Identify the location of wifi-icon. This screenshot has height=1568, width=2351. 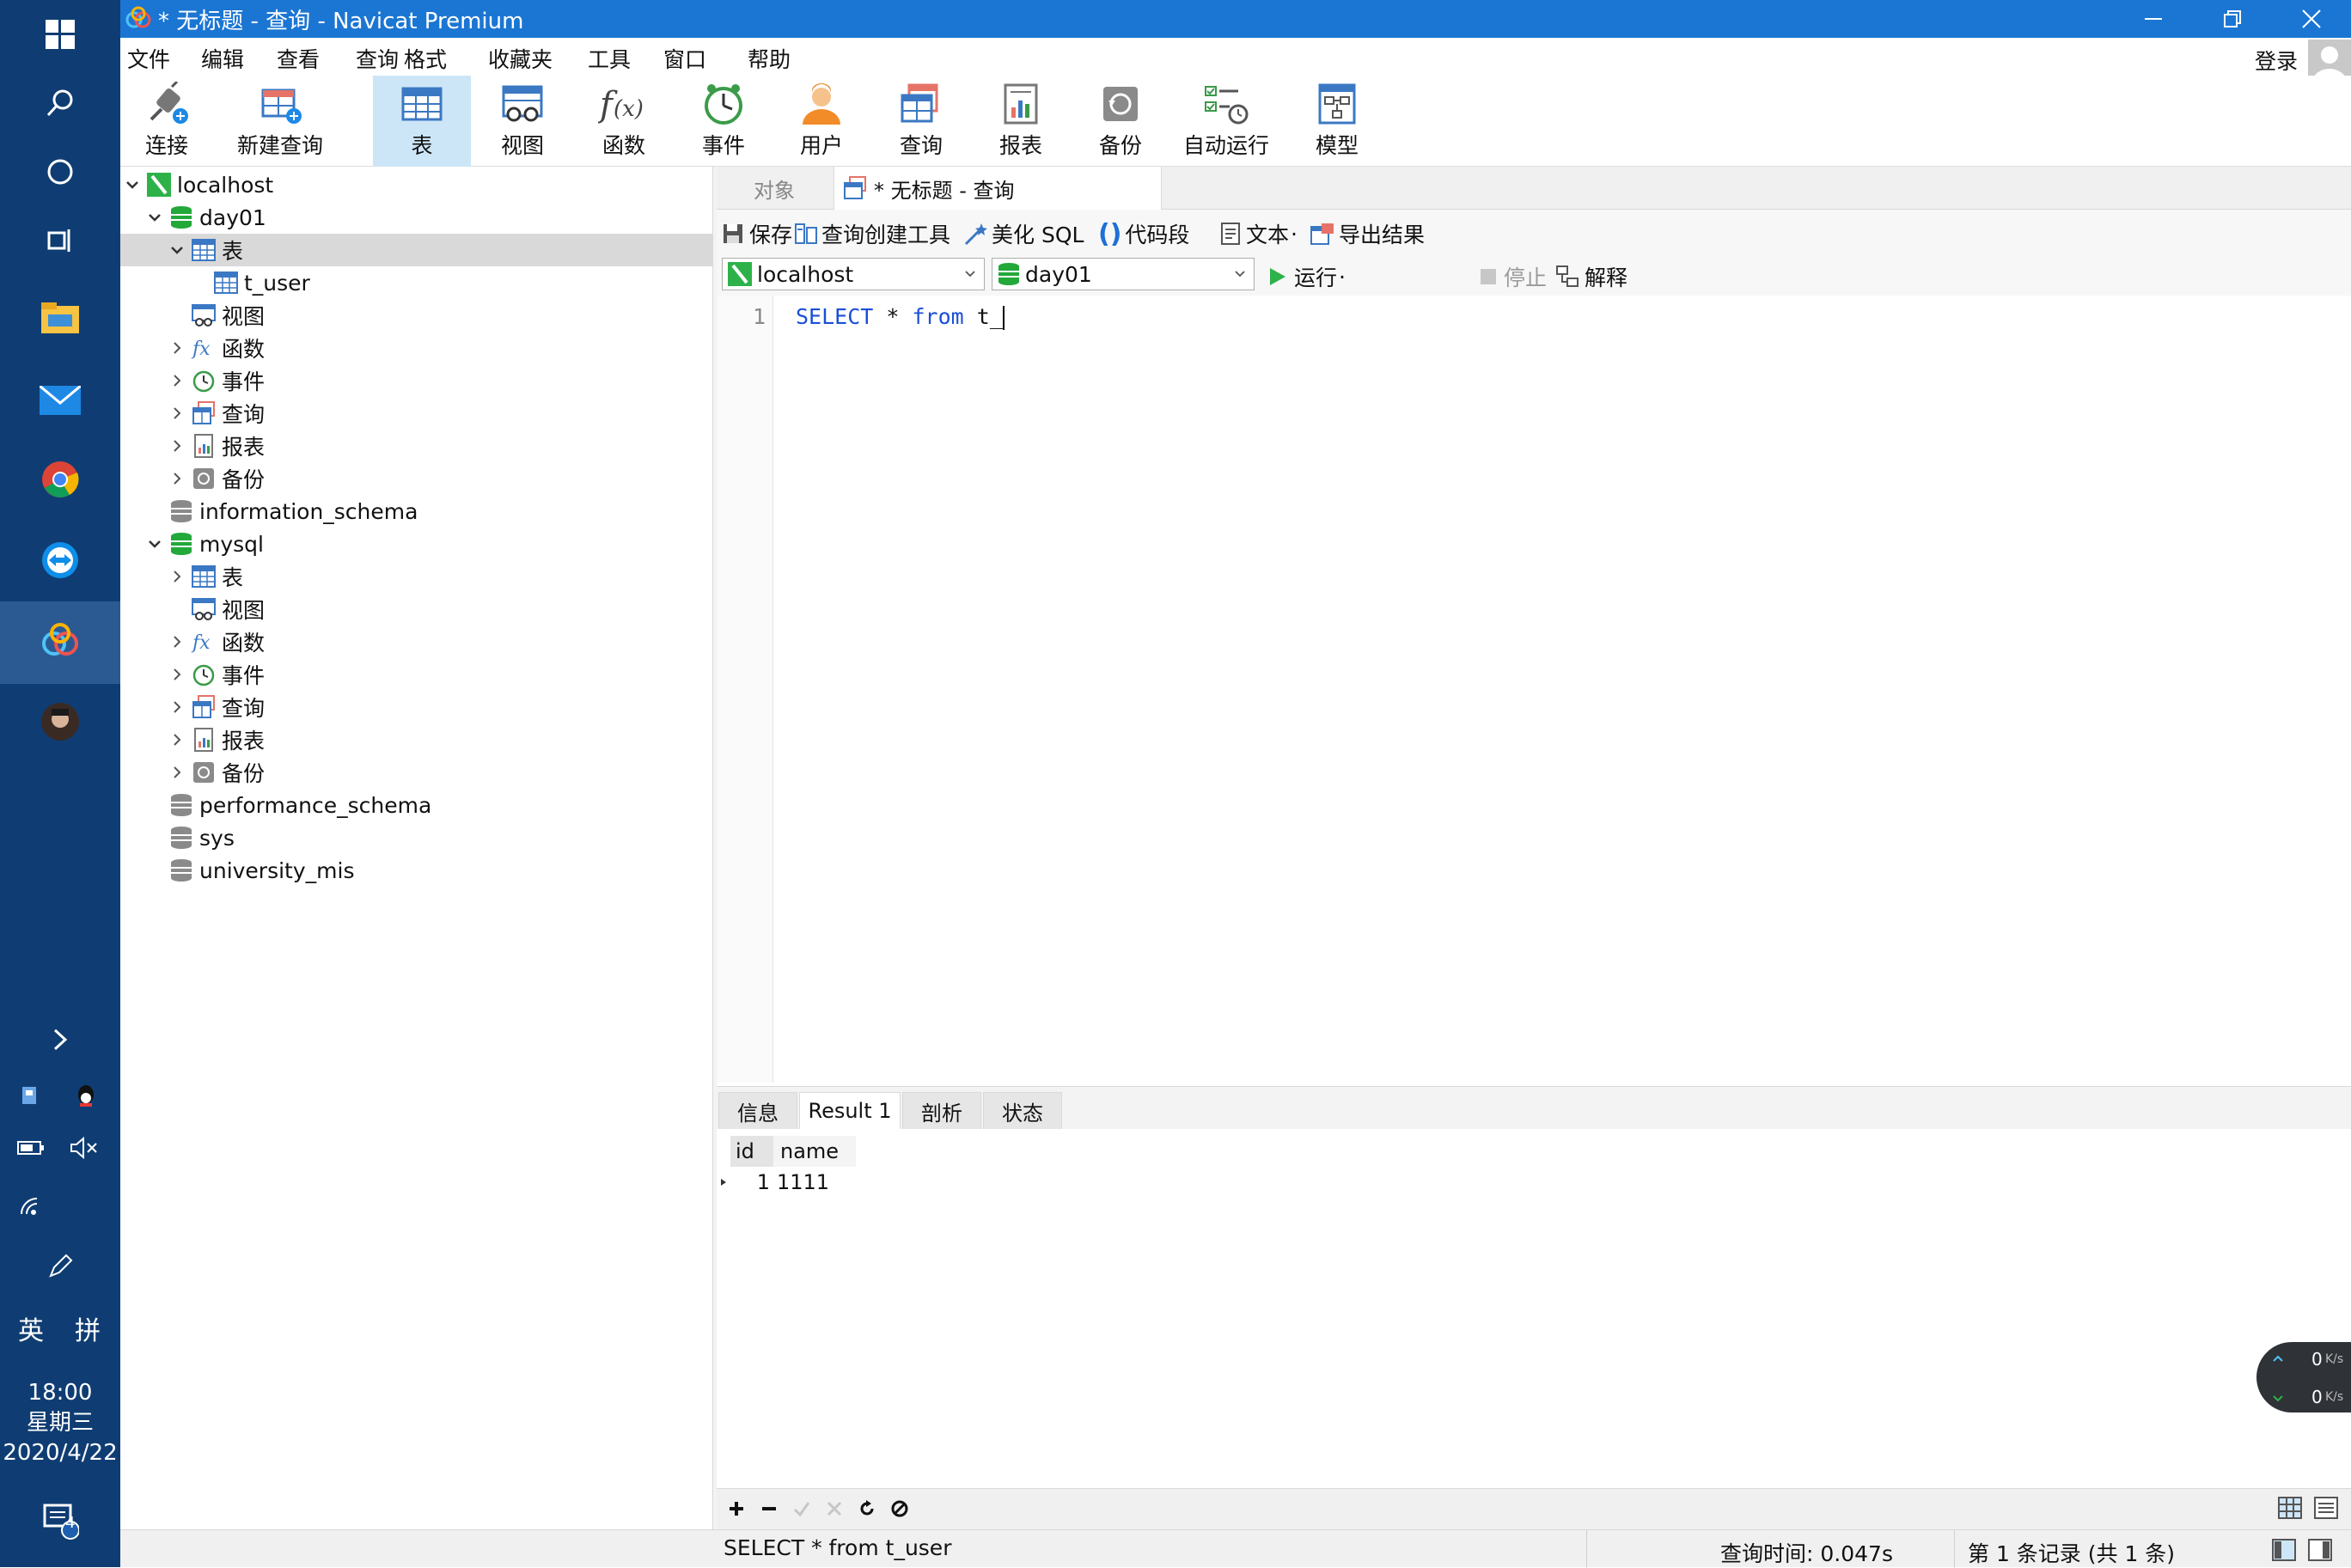
(45, 1206).